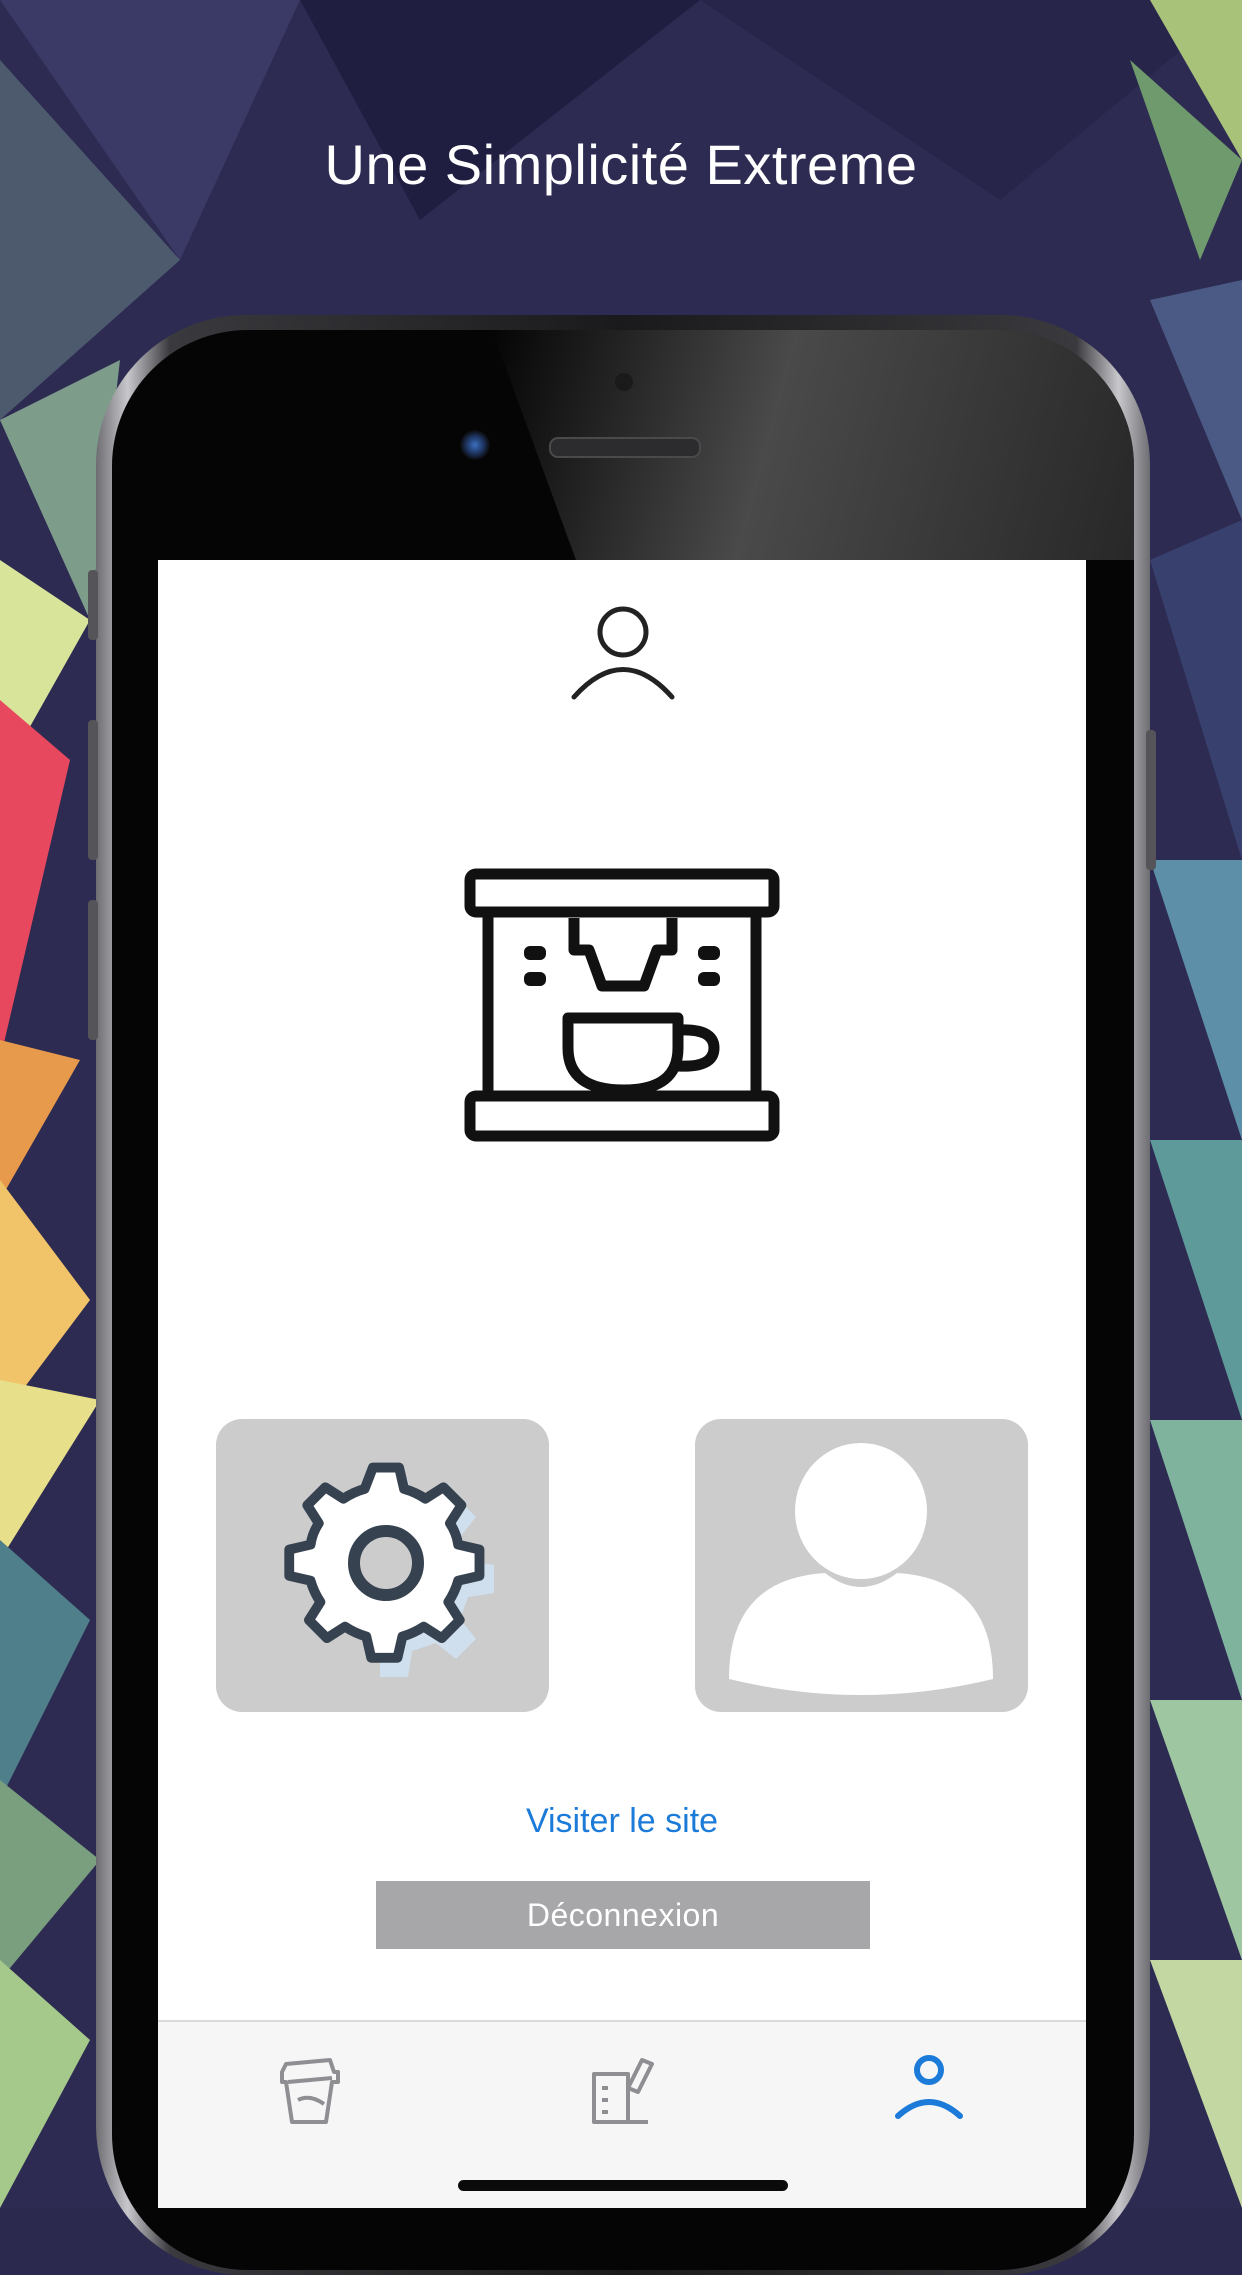 This screenshot has height=2275, width=1242. I want to click on espresso-machine-icon, so click(622, 1005).